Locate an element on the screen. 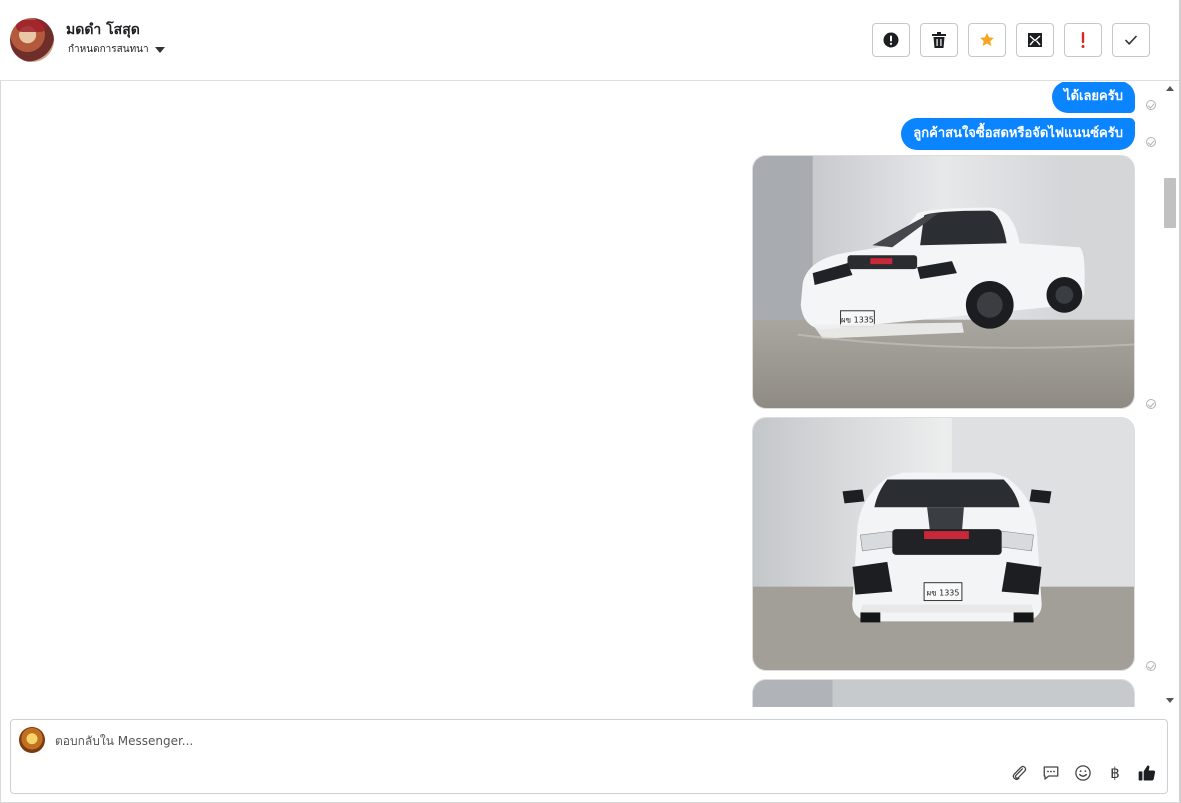 The image size is (1181, 803). photo-partial is located at coordinates (943, 693).